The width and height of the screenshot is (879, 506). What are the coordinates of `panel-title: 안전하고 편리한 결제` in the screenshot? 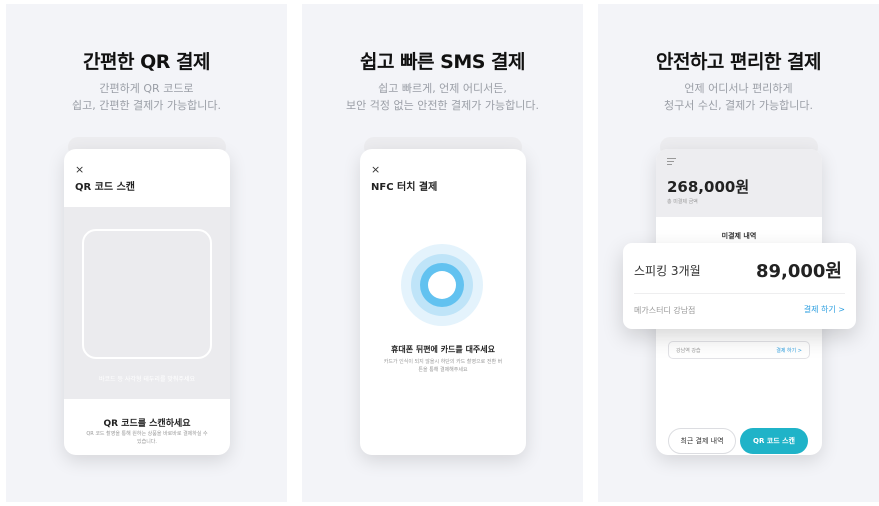 It's located at (738, 62).